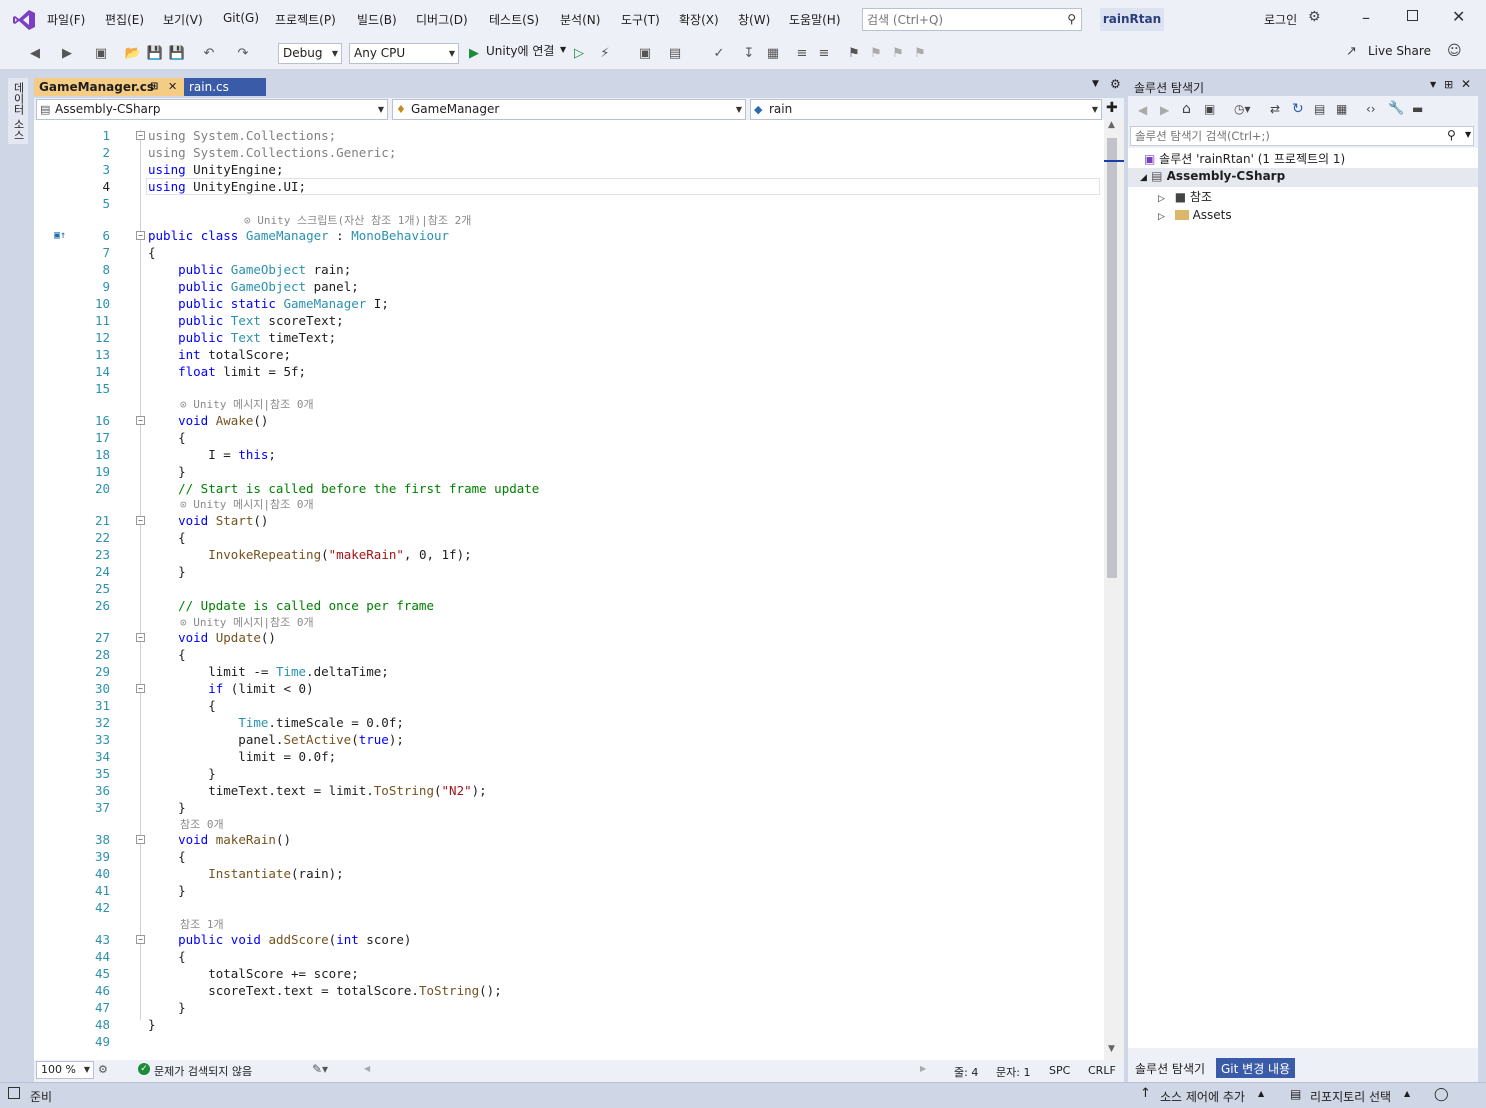 This screenshot has width=1486, height=1108. What do you see at coordinates (1212, 176) in the screenshot?
I see `tree-project: ◢ ▤ Assembly-CSharp` at bounding box center [1212, 176].